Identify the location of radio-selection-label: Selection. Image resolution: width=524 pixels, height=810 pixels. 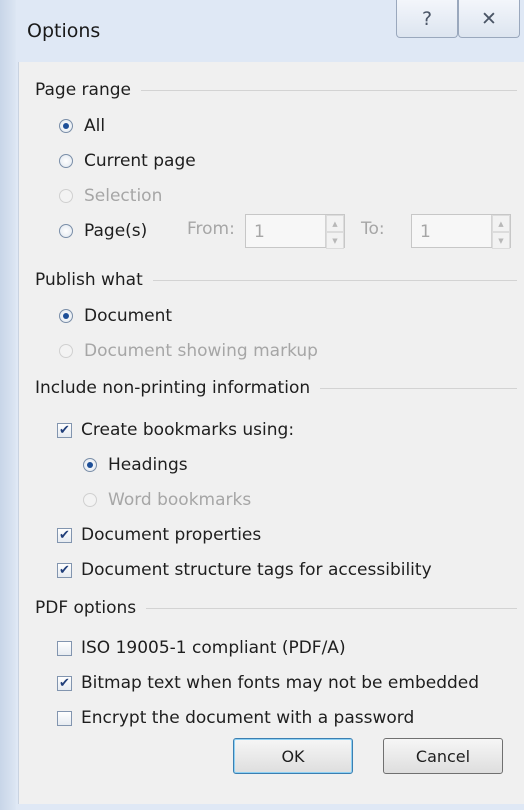
(123, 196).